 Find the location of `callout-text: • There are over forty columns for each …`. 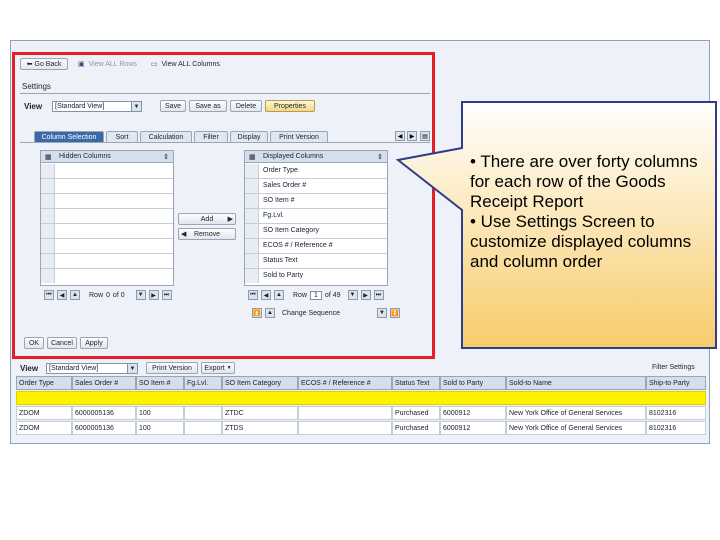

callout-text: • There are over forty columns for each … is located at coordinates (592, 212).